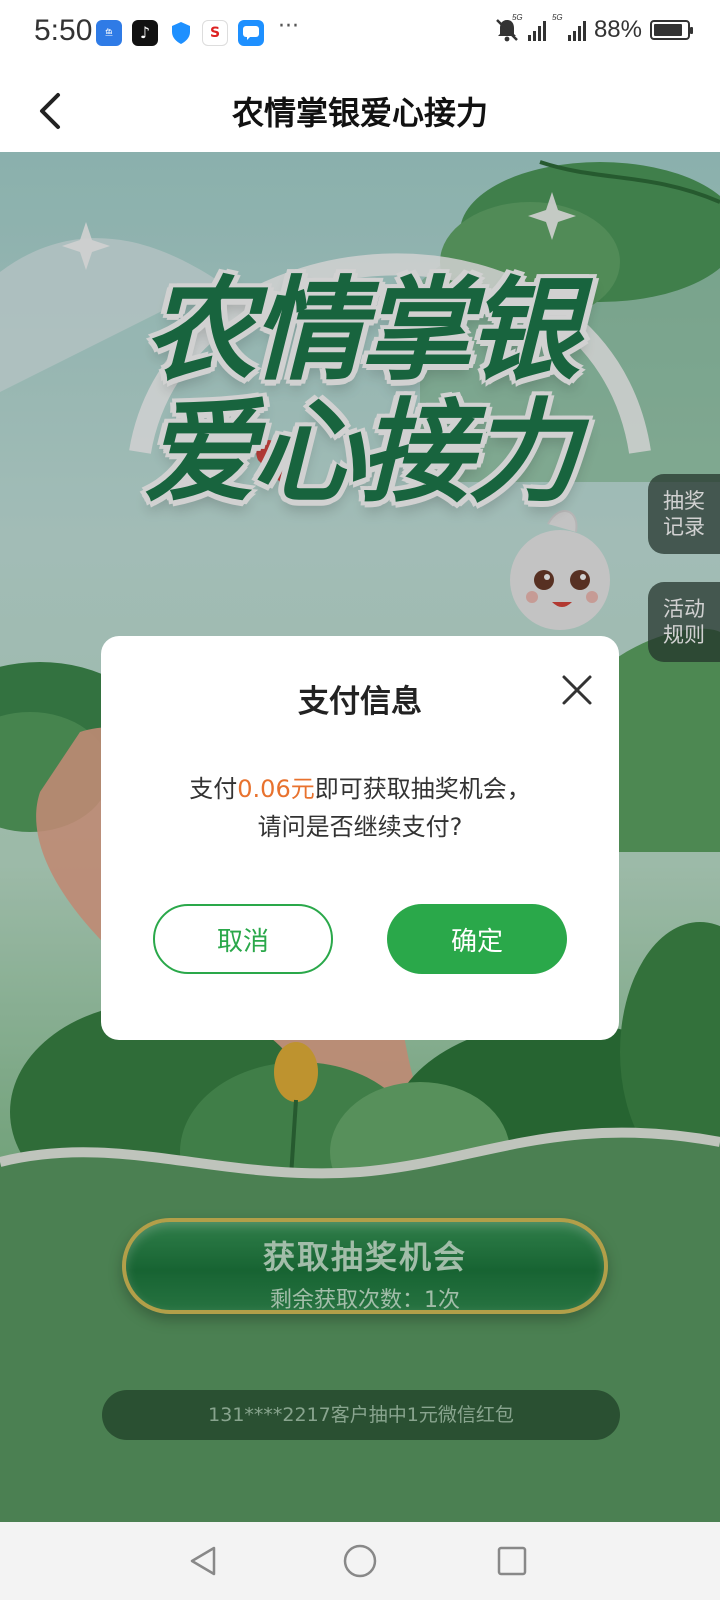 The width and height of the screenshot is (720, 1600). I want to click on status-bar: 5:50 鱼 ♪ S ··· 5G 5G 88%, so click(360, 35).